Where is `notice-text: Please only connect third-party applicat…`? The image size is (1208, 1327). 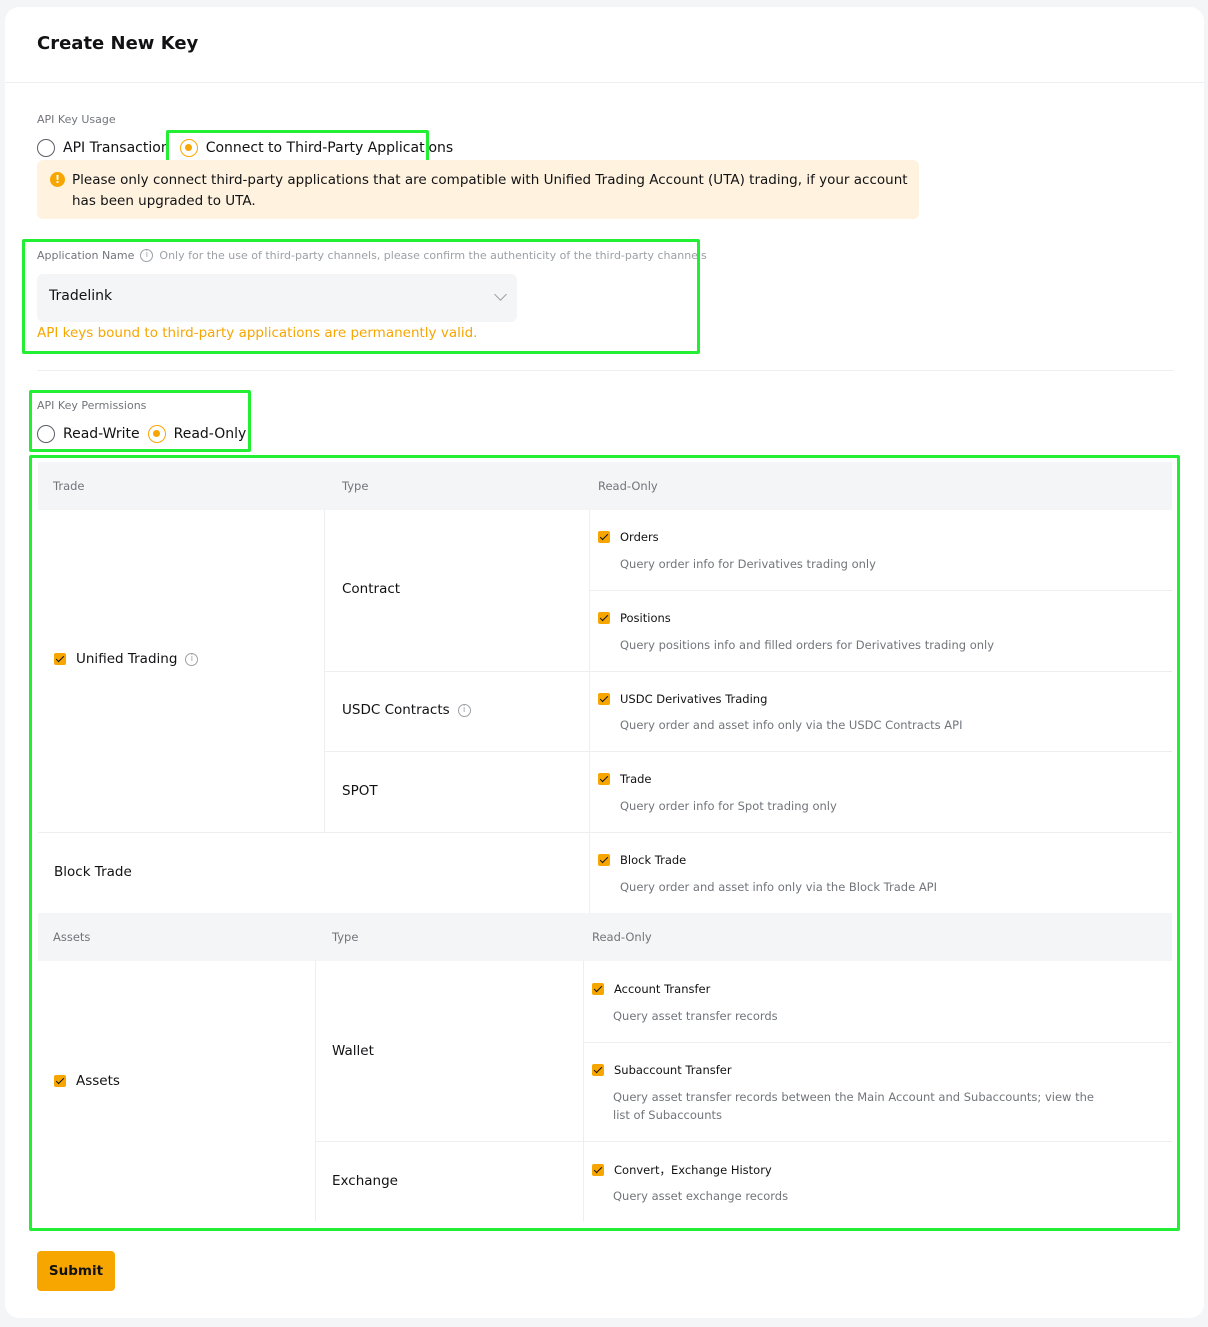
notice-text: Please only connect third-party applicat… is located at coordinates (490, 190).